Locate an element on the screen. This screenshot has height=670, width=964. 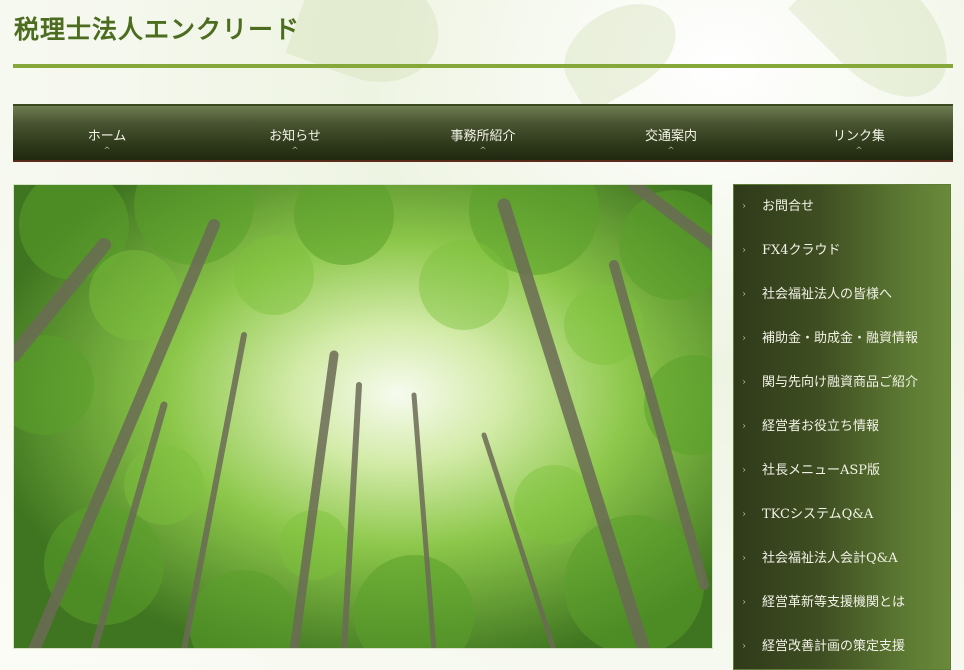
sidebar-item-label: FX4クラウド is located at coordinates (801, 250).